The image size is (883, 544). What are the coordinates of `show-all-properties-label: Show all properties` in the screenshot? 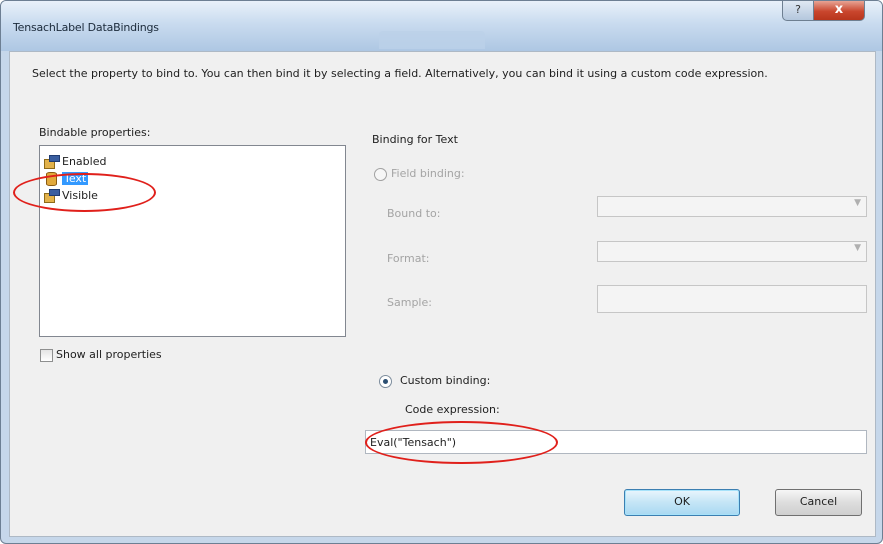 It's located at (109, 354).